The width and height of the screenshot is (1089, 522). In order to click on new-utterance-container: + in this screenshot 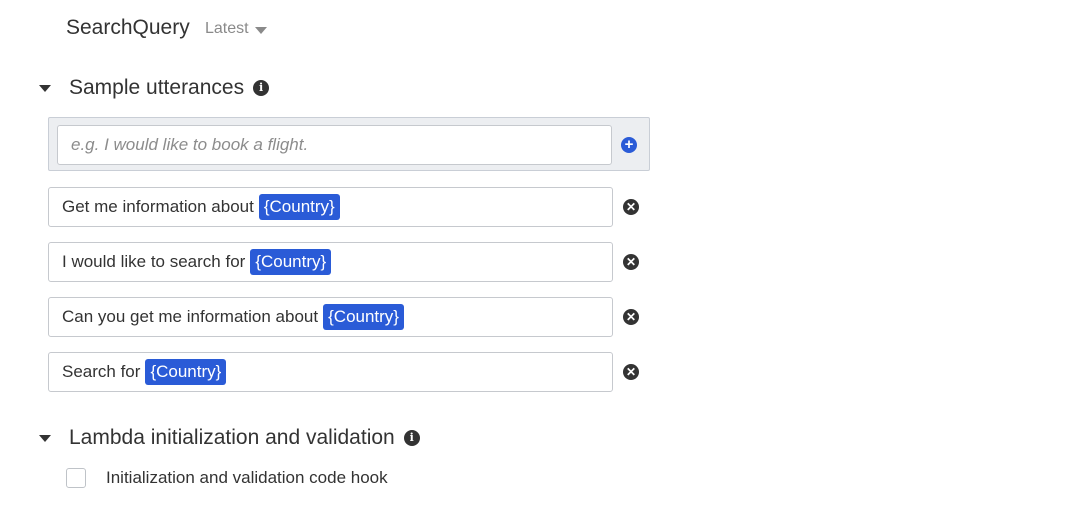, I will do `click(349, 144)`.